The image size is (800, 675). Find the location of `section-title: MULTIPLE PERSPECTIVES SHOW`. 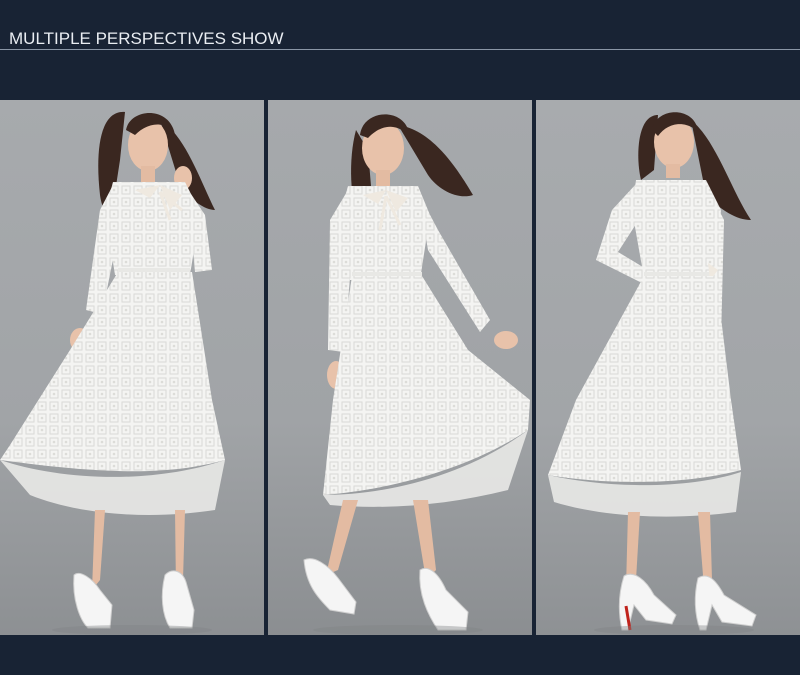

section-title: MULTIPLE PERSPECTIVES SHOW is located at coordinates (146, 38).